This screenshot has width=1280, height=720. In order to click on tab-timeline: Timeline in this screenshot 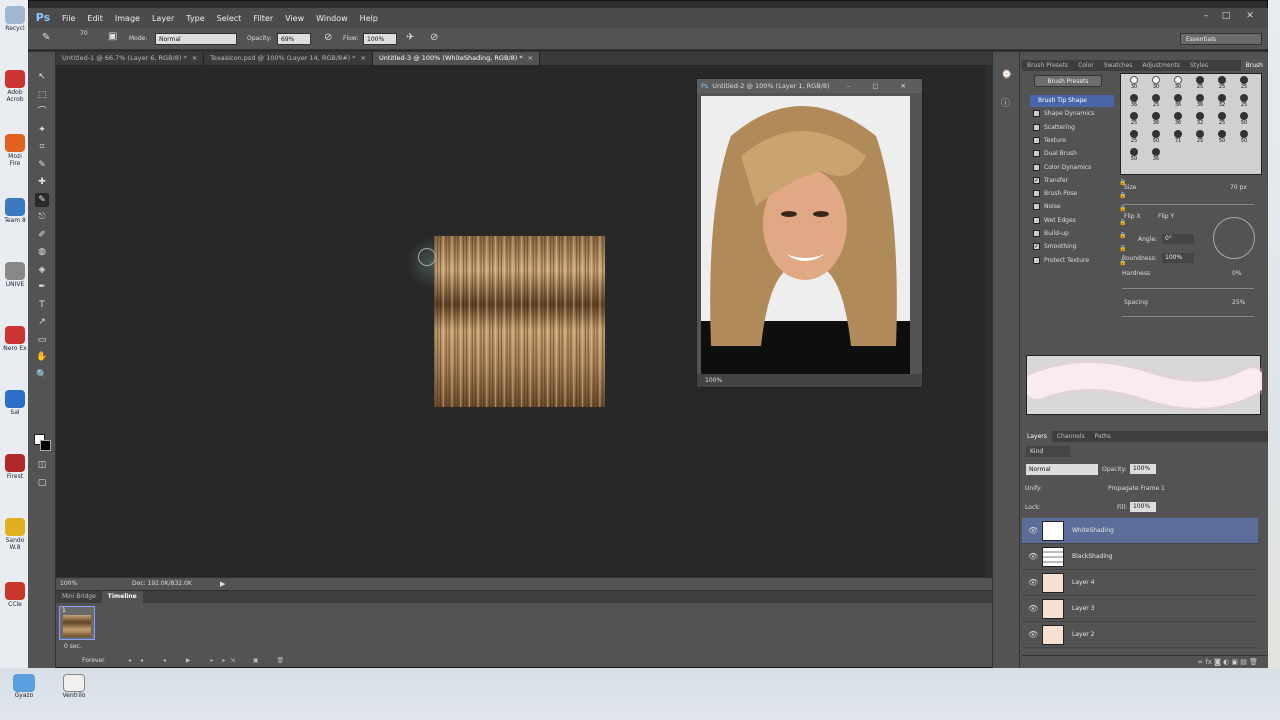, I will do `click(122, 597)`.